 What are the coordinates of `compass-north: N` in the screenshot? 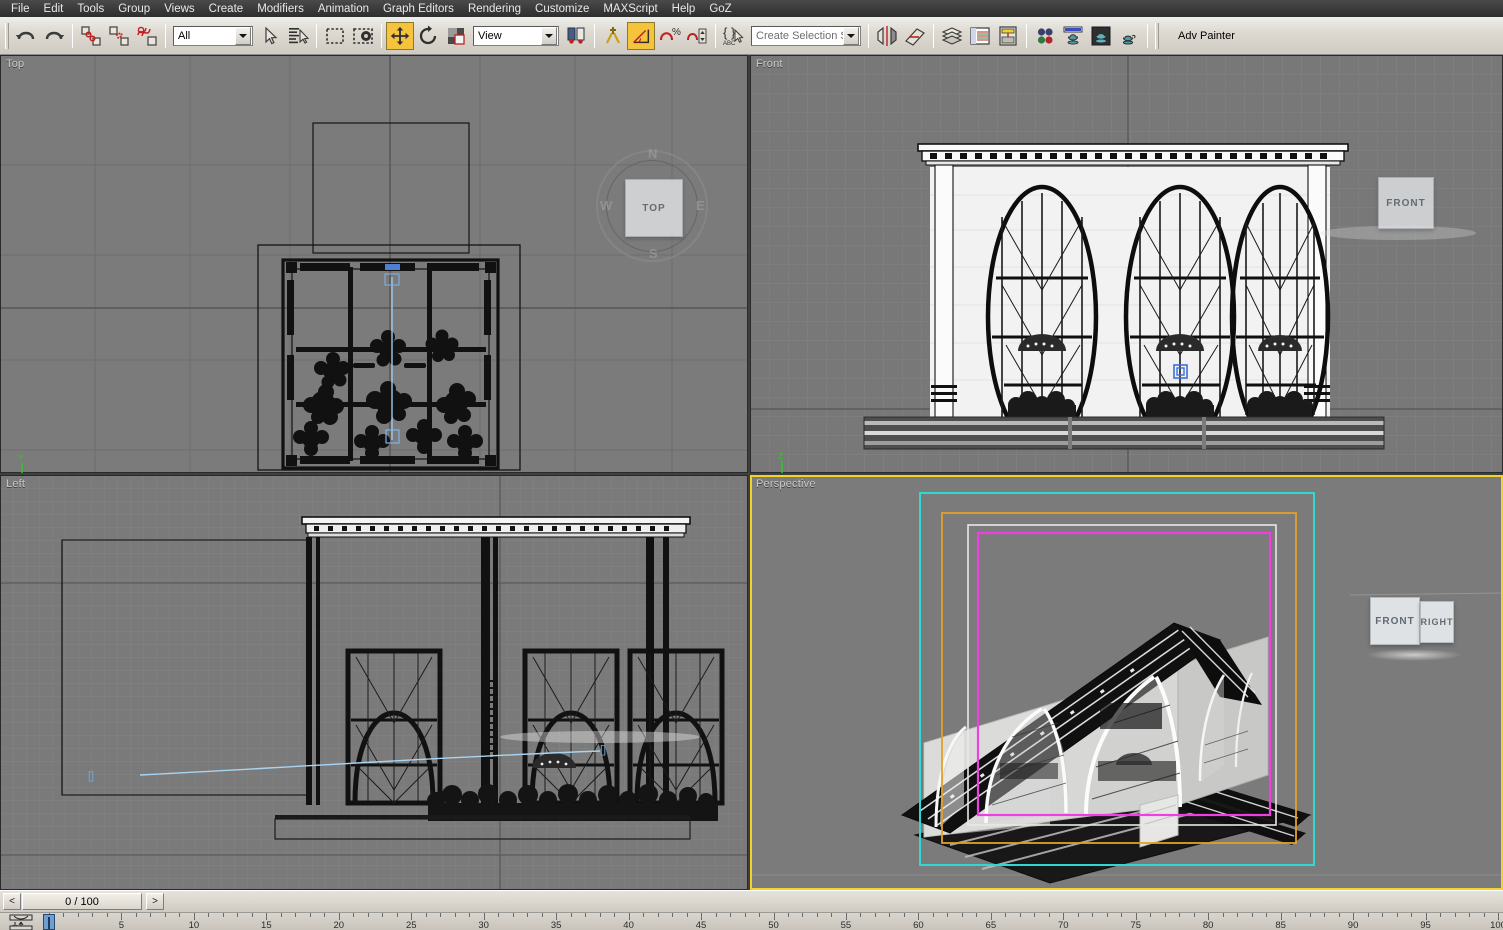 It's located at (652, 153).